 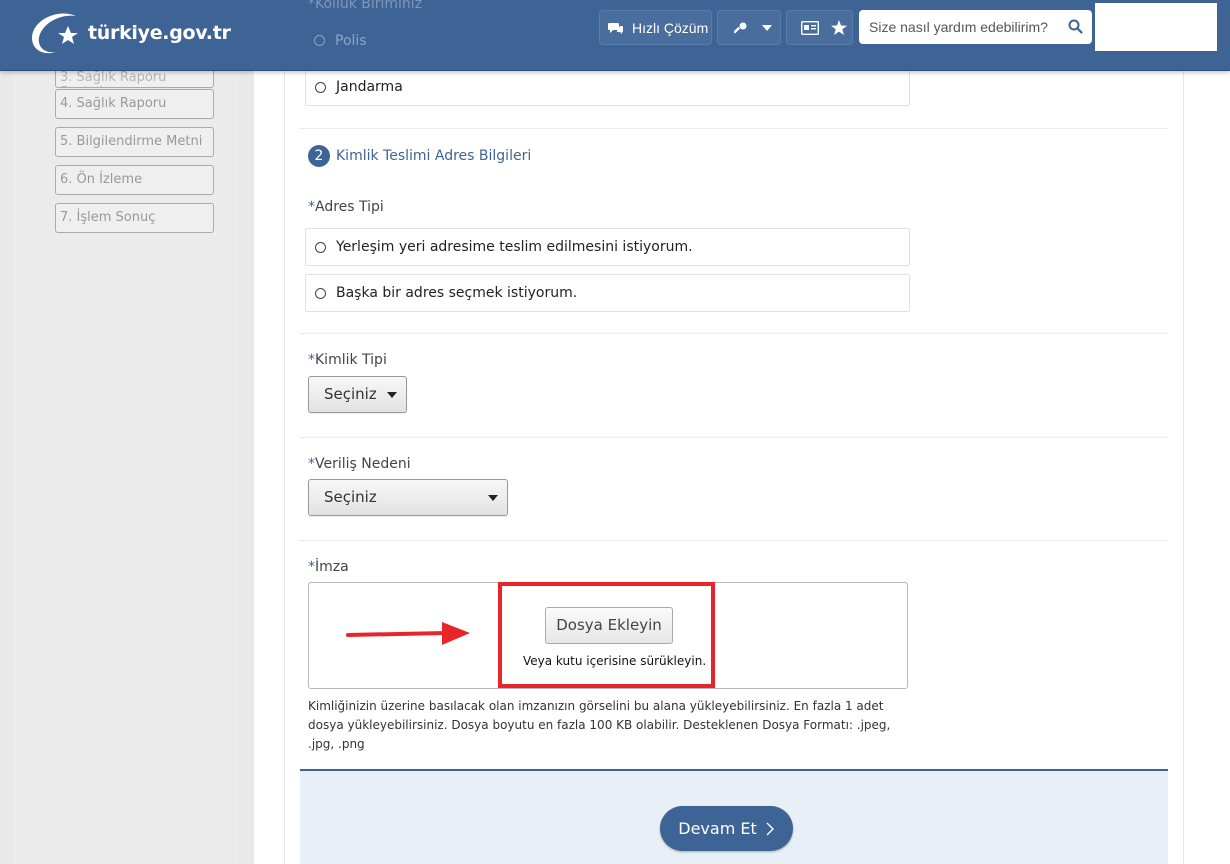 I want to click on id-type-select: Seçiniz, so click(x=357, y=394).